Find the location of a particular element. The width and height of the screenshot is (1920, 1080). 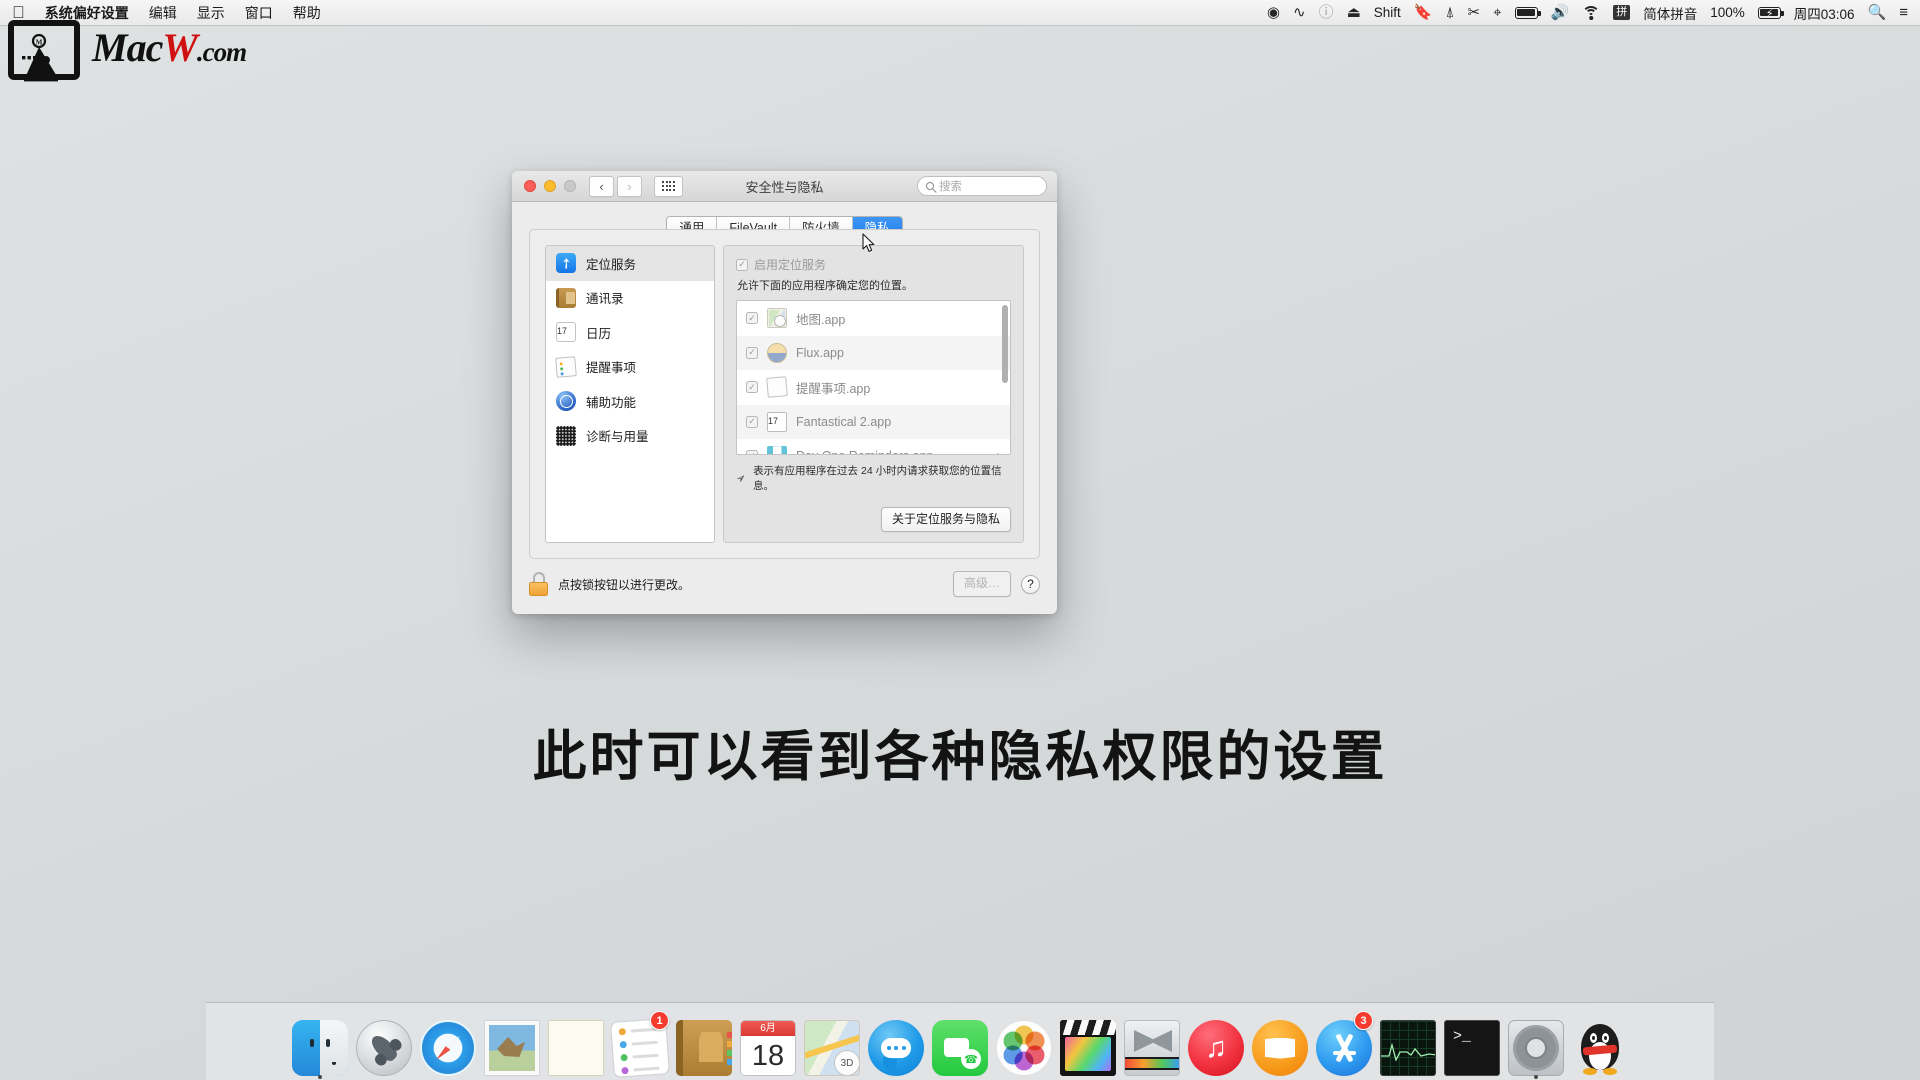

final-cut-pro-icon is located at coordinates (1088, 1048).